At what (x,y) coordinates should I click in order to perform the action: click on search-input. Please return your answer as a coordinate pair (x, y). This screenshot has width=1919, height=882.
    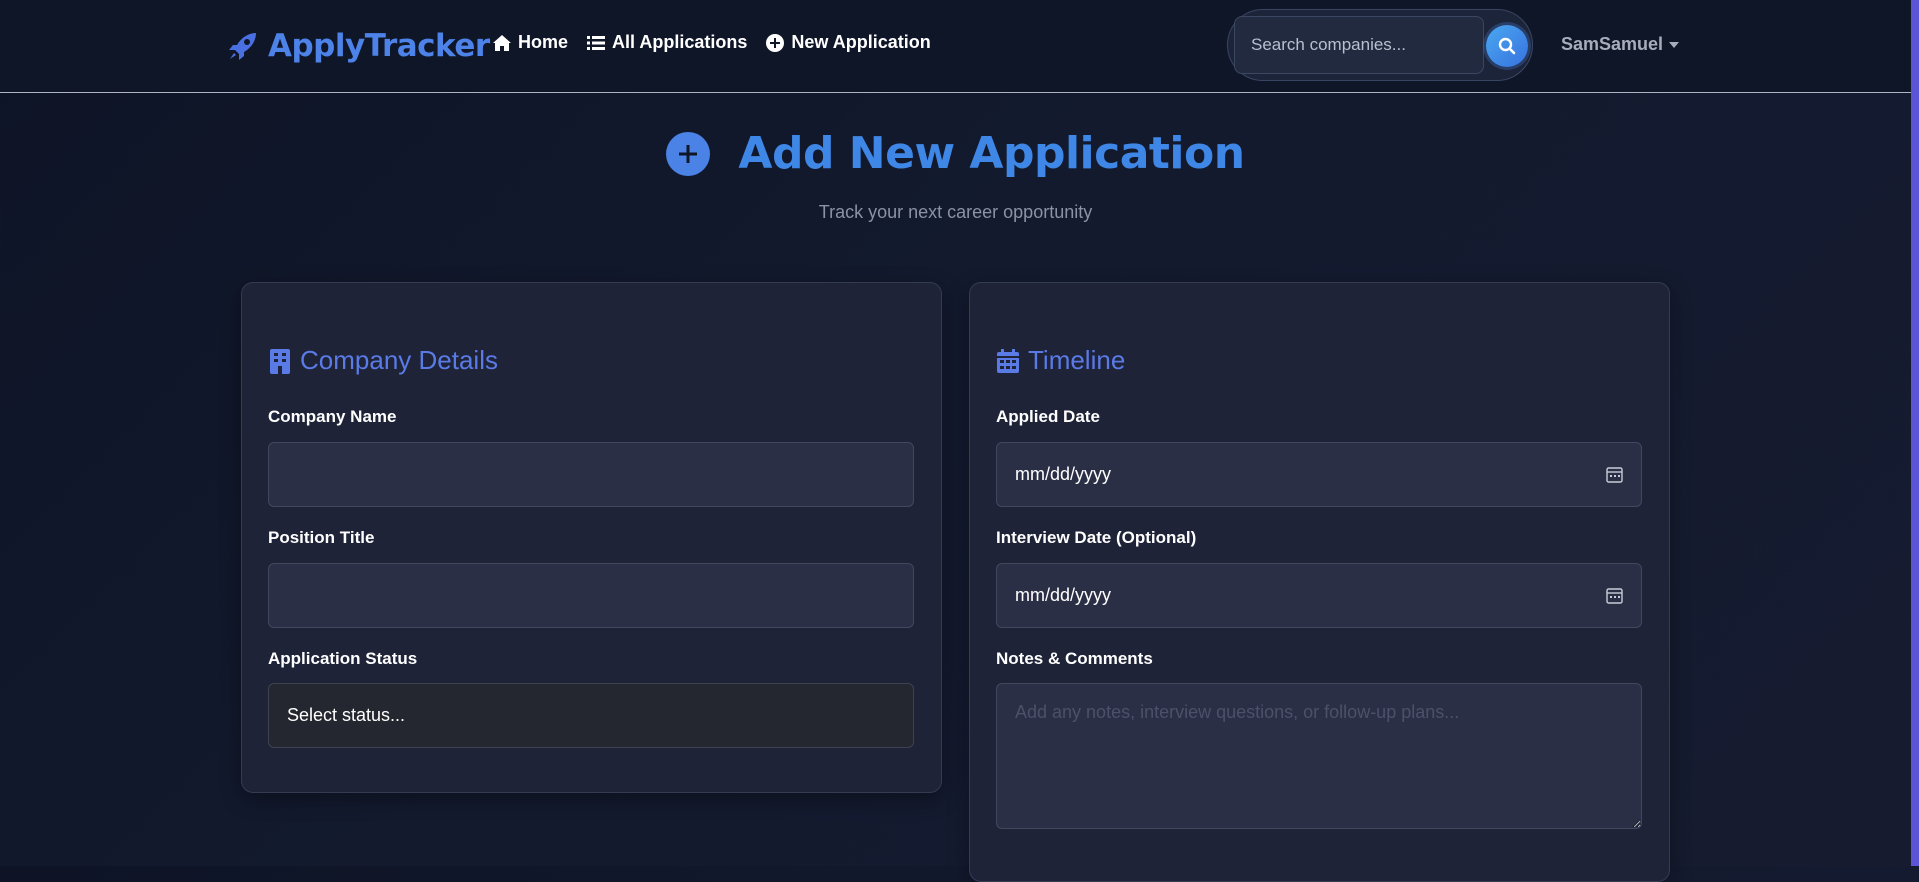
    Looking at the image, I should click on (1359, 45).